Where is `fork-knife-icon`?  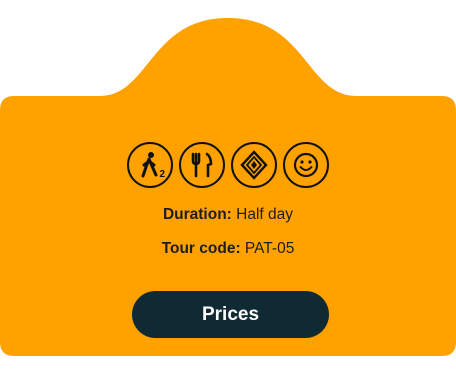 fork-knife-icon is located at coordinates (202, 165).